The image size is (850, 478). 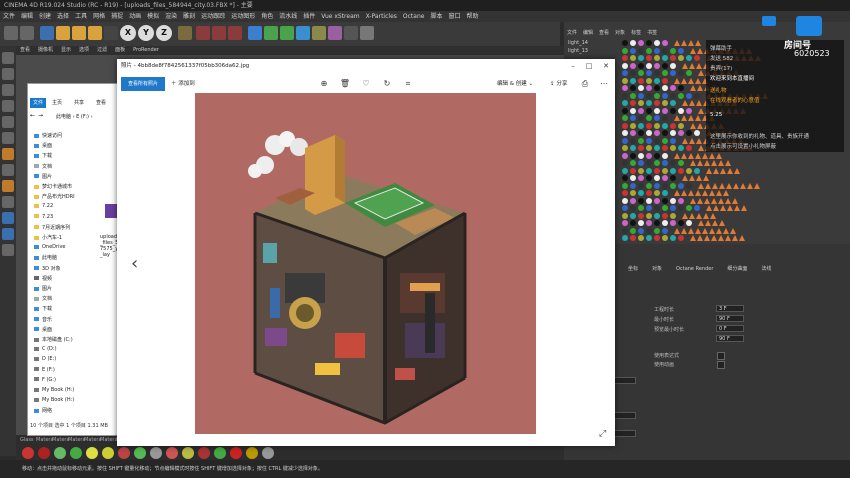 What do you see at coordinates (43, 145) in the screenshot?
I see `nav-item: 桌面` at bounding box center [43, 145].